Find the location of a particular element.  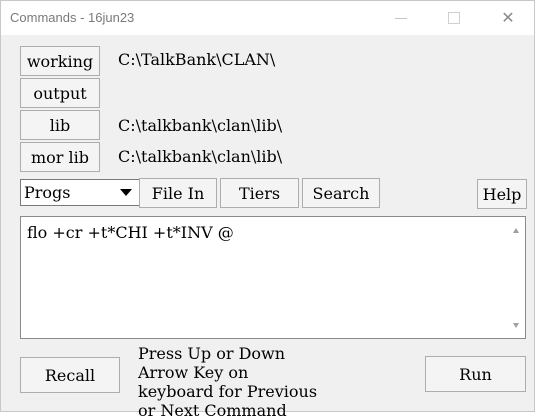

vertical-scrollbar is located at coordinates (516, 277).